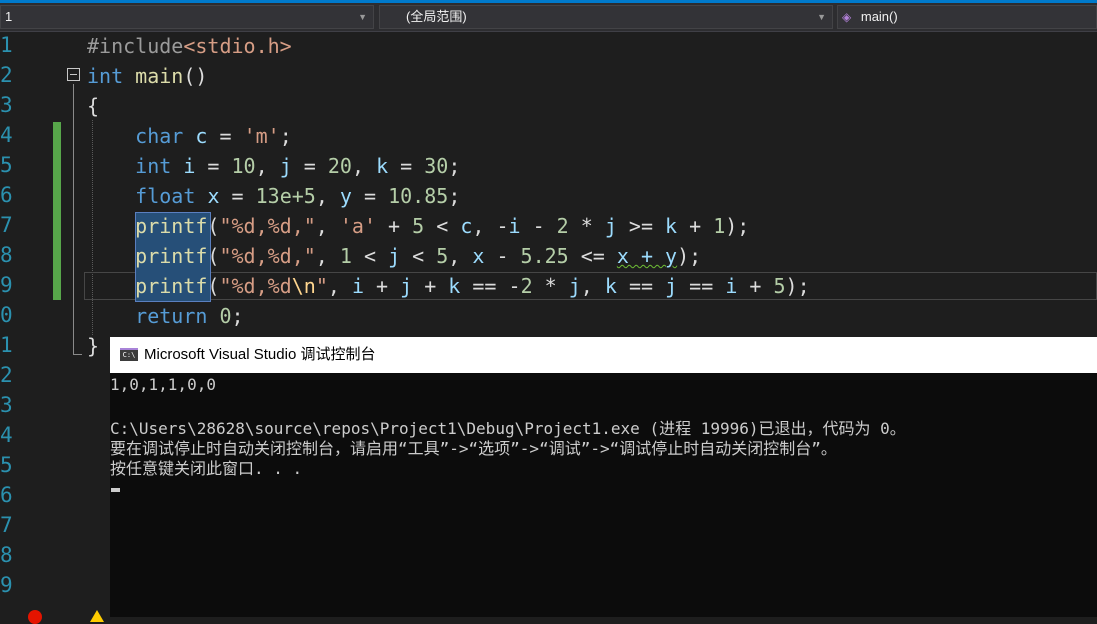  What do you see at coordinates (358, 226) in the screenshot?
I see `code-token: 'a'` at bounding box center [358, 226].